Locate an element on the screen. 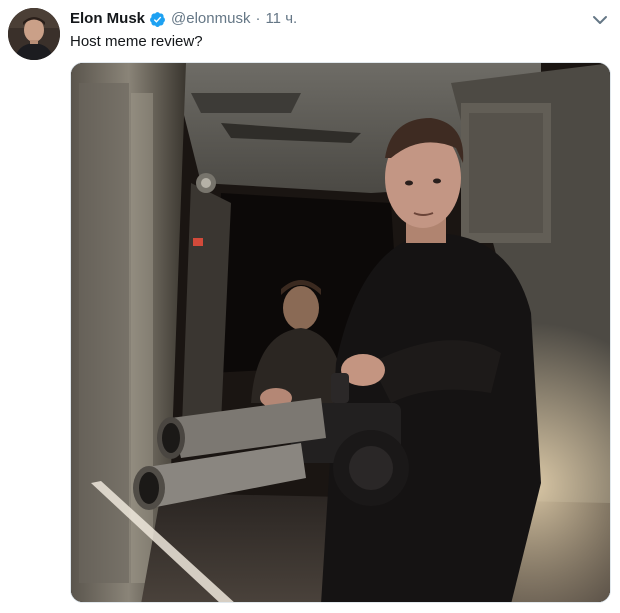  chevron-down-icon is located at coordinates (600, 20).